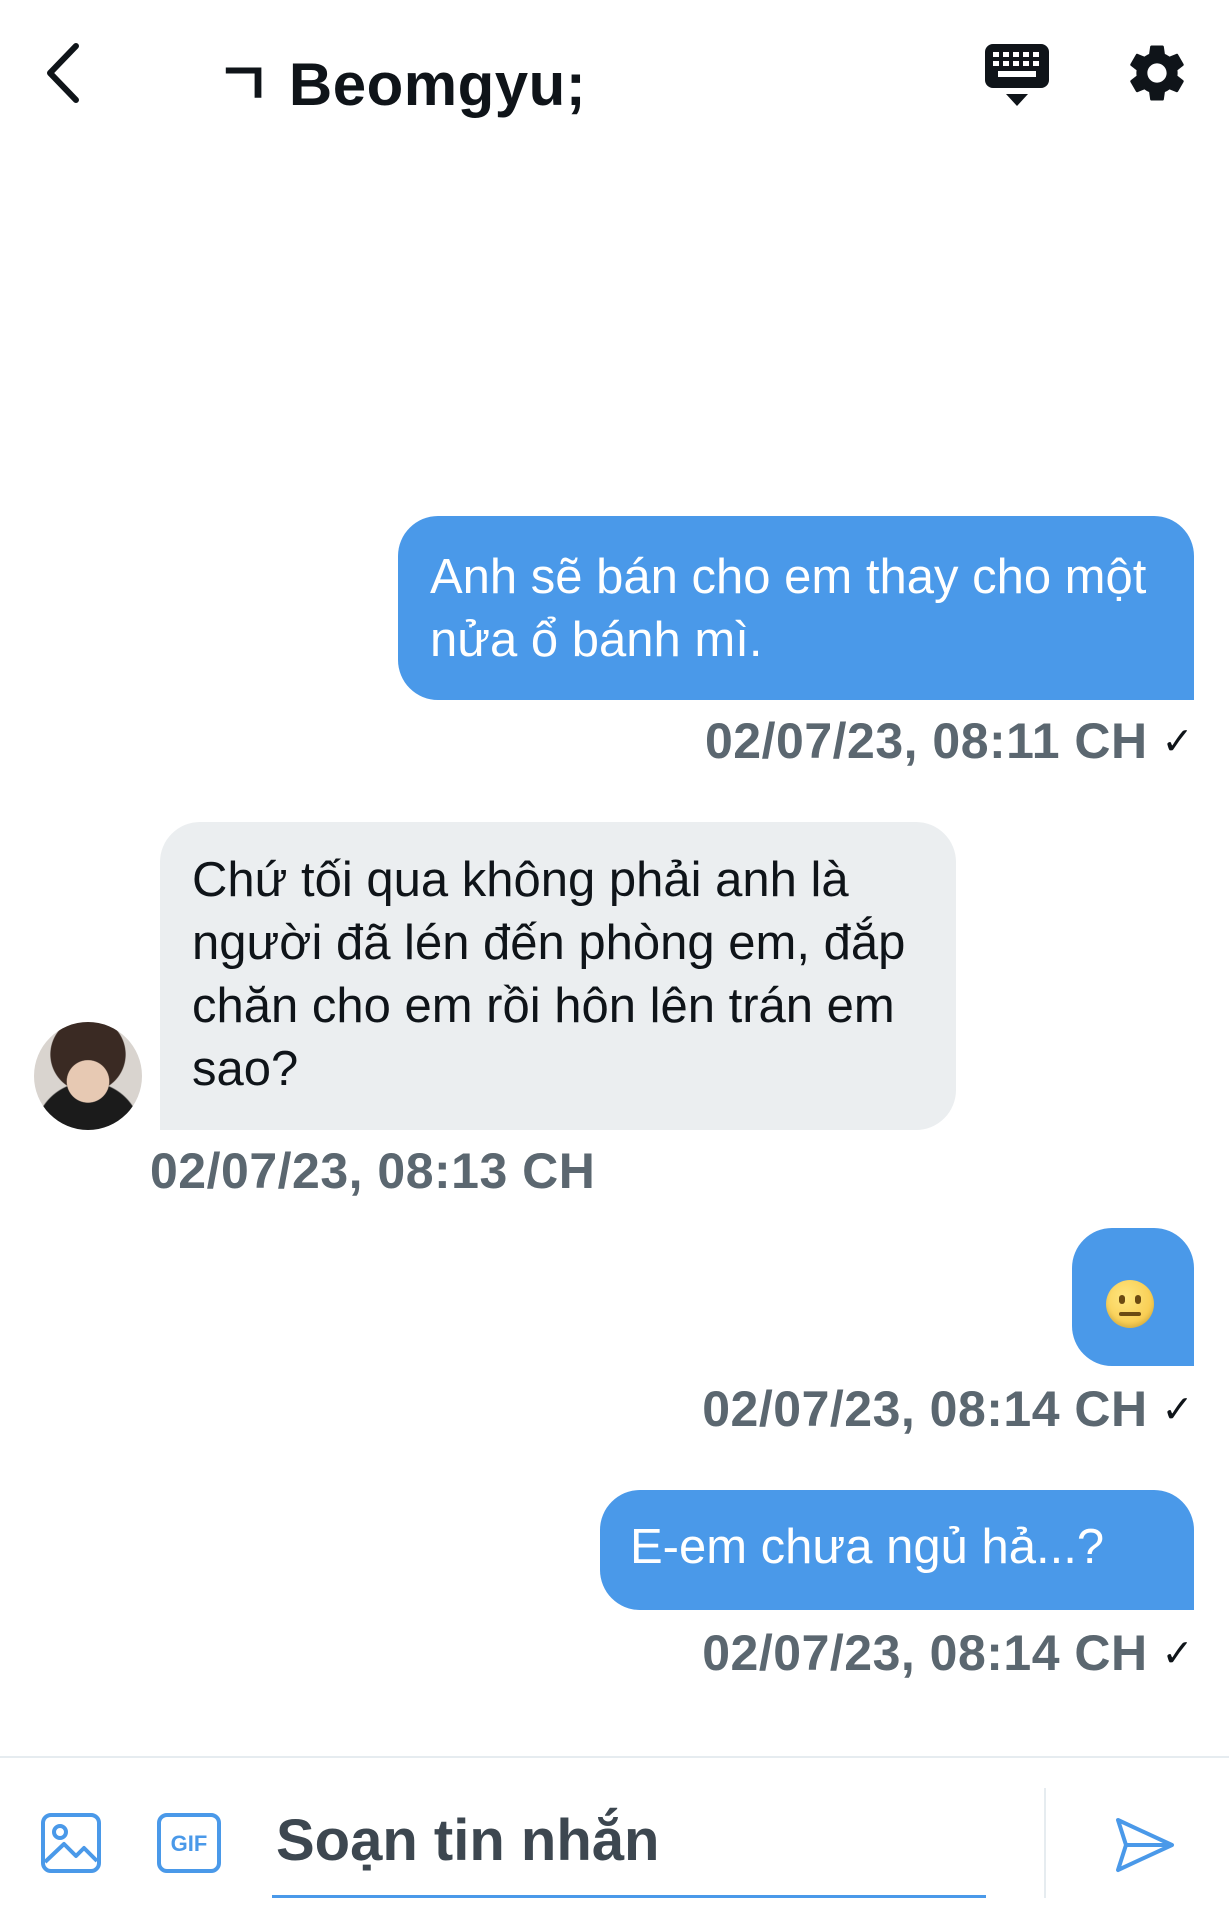 This screenshot has height=1922, width=1229. I want to click on gif-button: GIF, so click(189, 1843).